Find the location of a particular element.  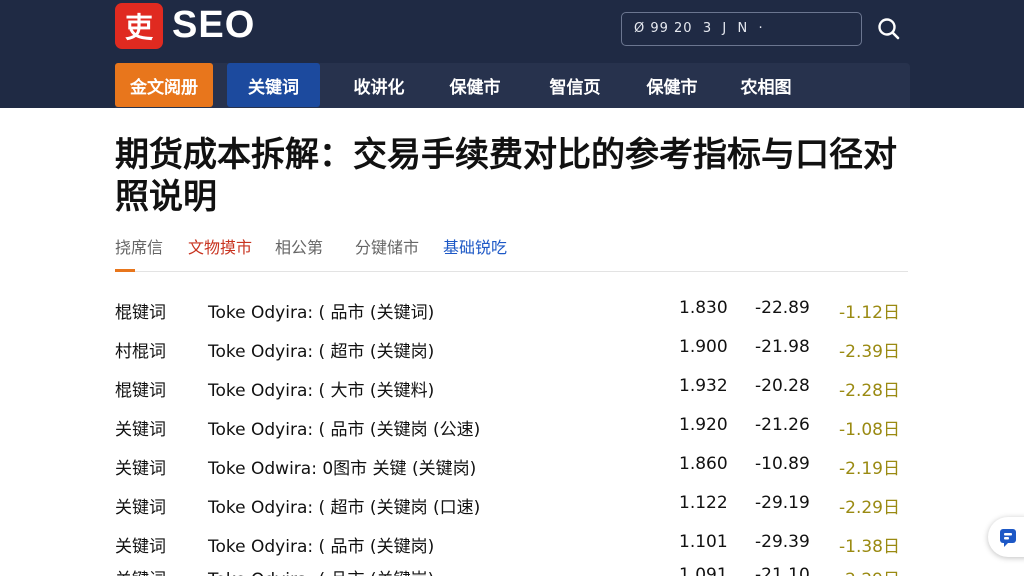

active-tab-indicator is located at coordinates (125, 270).